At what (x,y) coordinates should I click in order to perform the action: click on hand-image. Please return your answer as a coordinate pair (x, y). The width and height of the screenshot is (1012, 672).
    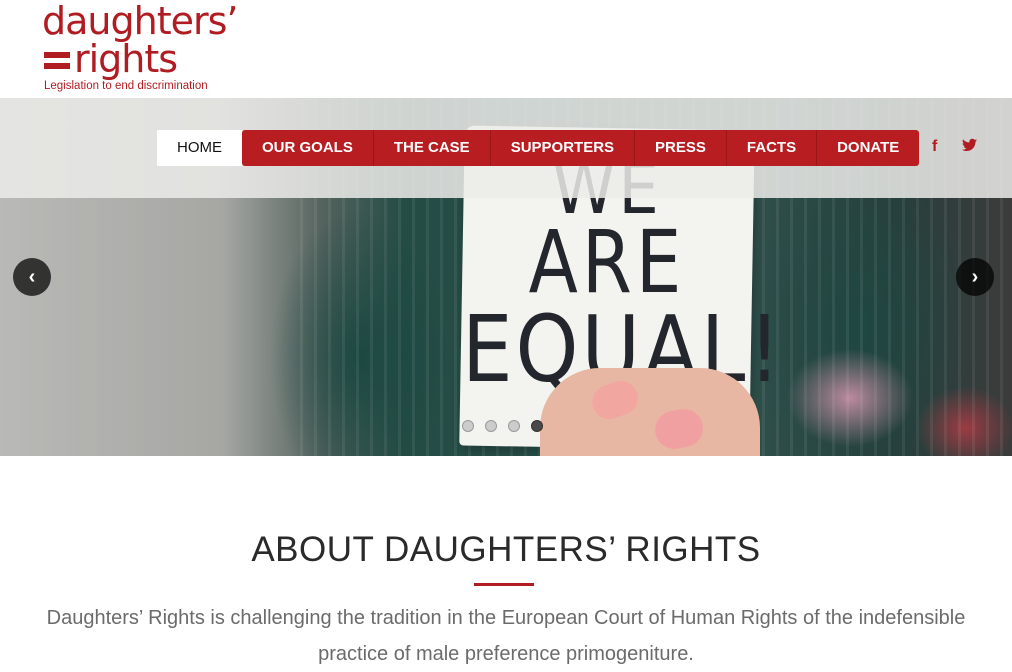
    Looking at the image, I should click on (650, 412).